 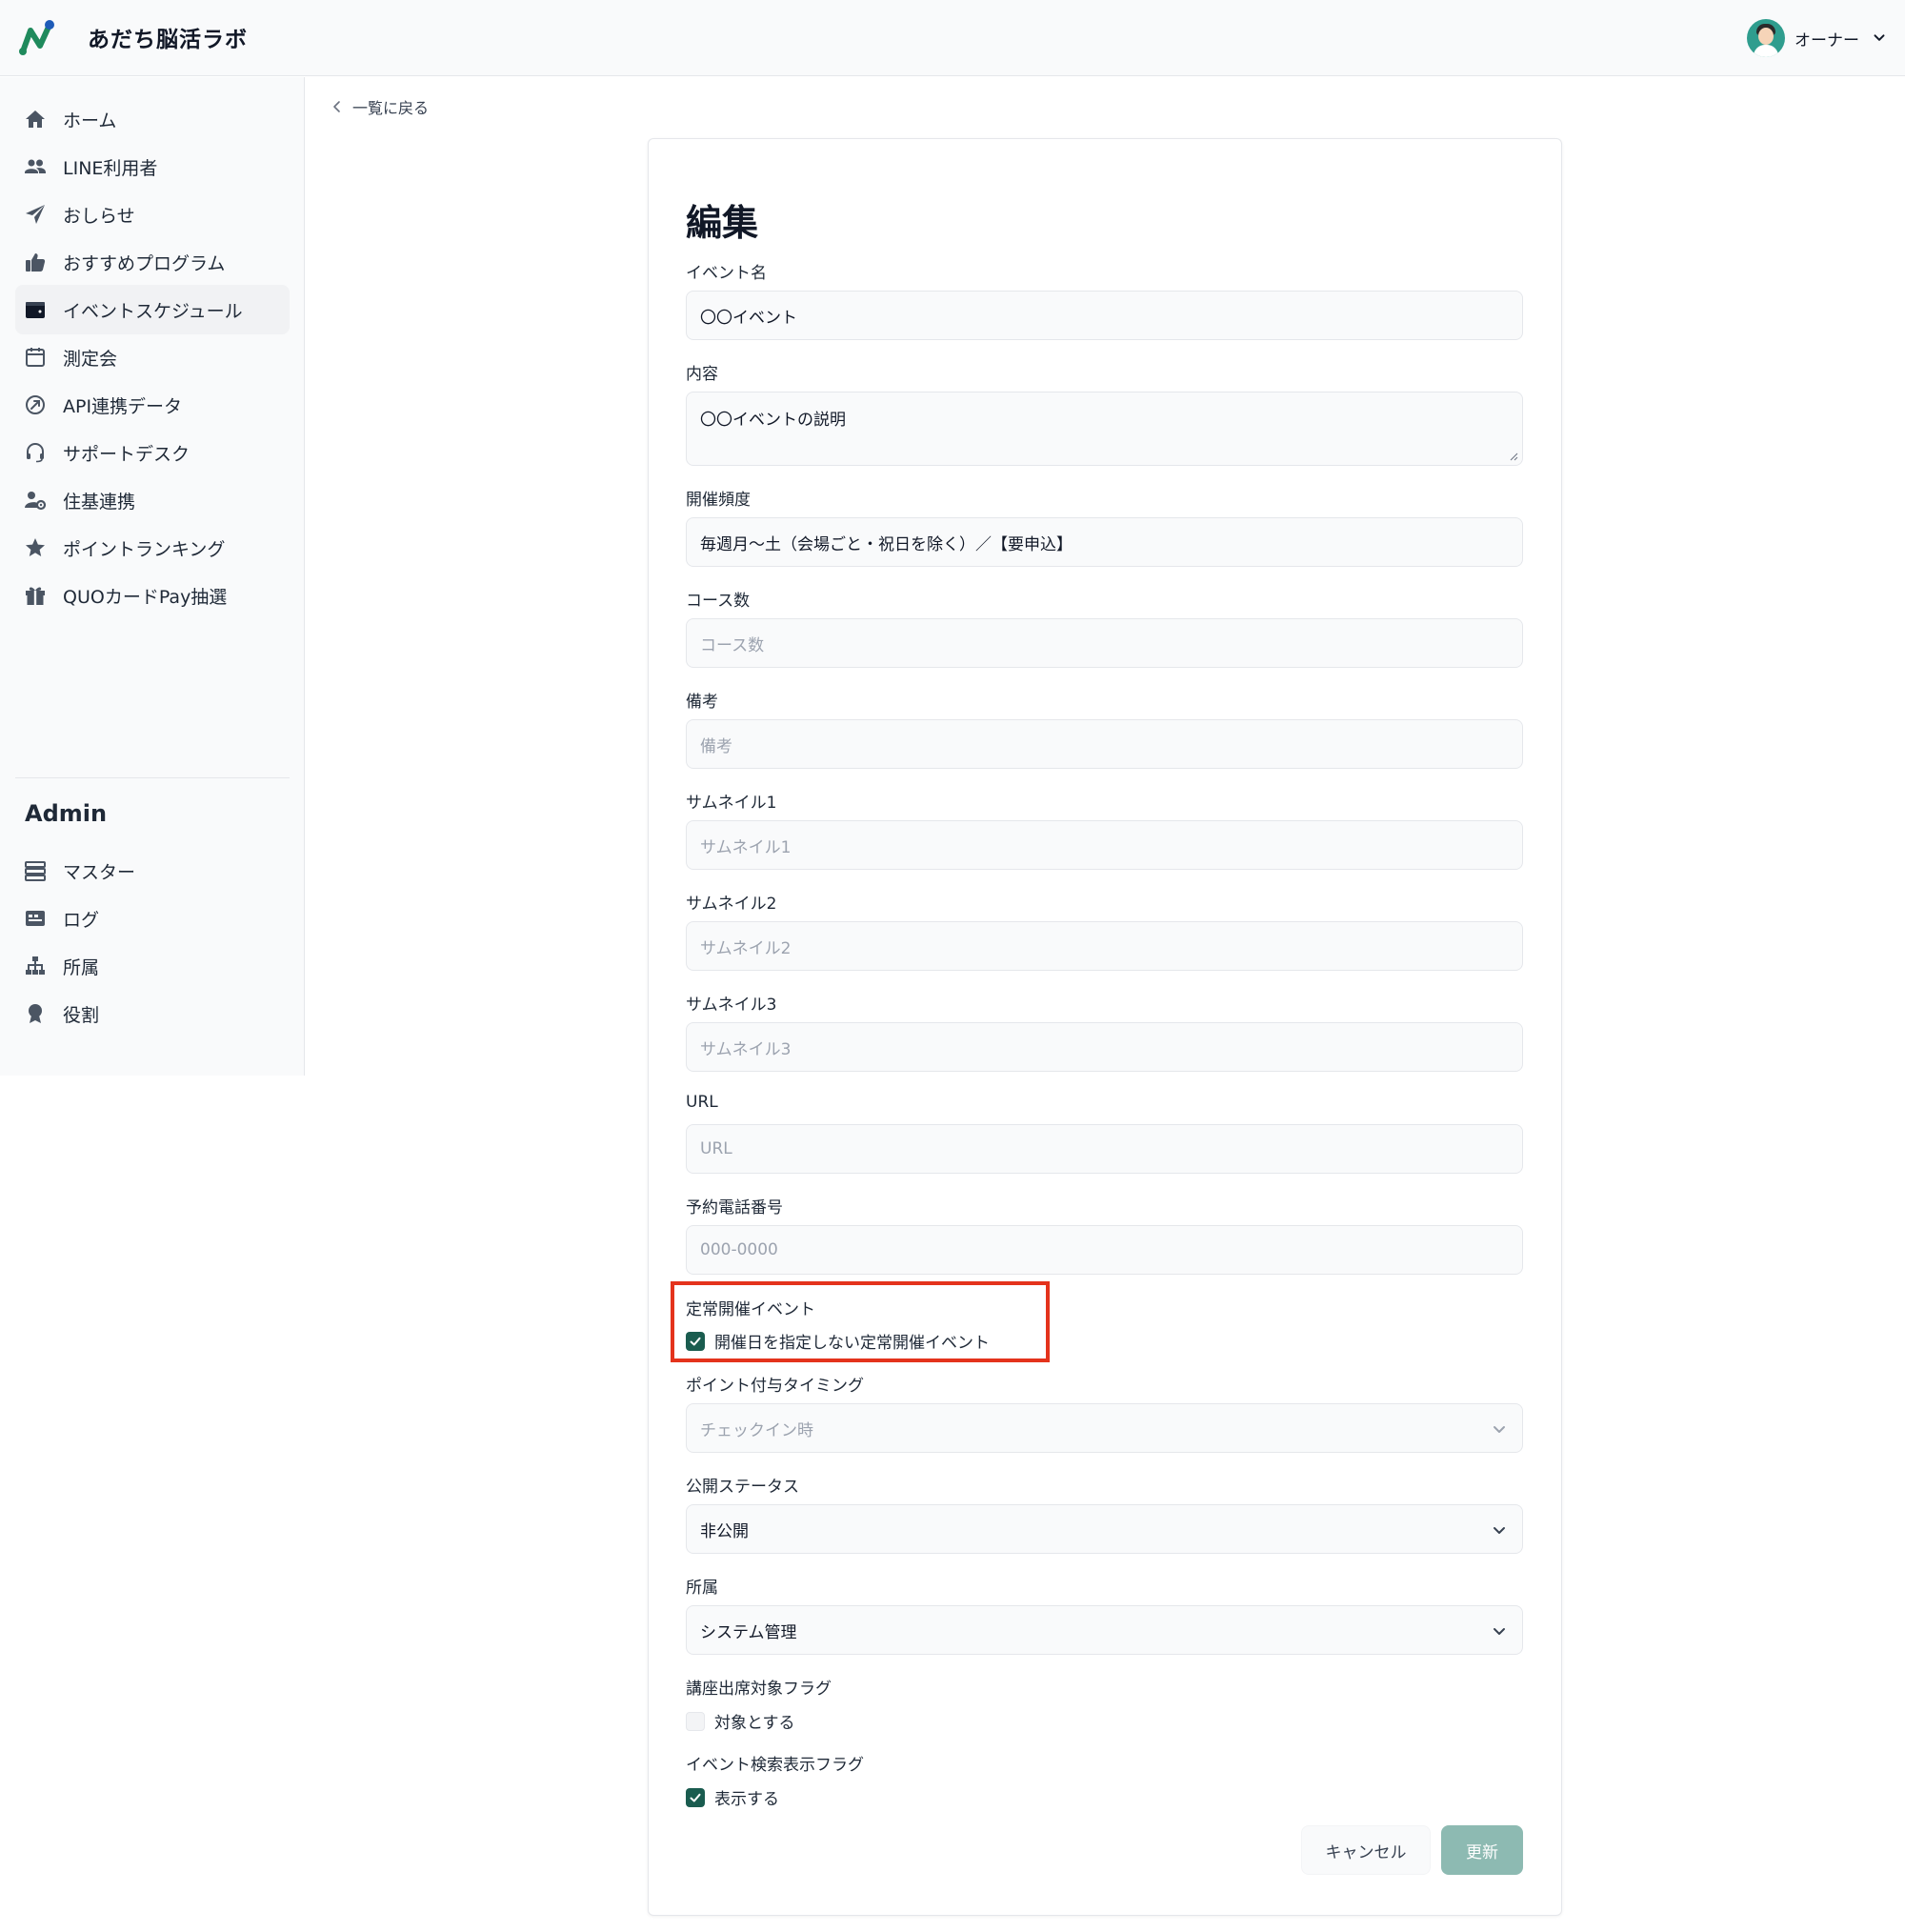 What do you see at coordinates (1104, 429) in the screenshot?
I see `content-textarea: 〇〇イベントの説明` at bounding box center [1104, 429].